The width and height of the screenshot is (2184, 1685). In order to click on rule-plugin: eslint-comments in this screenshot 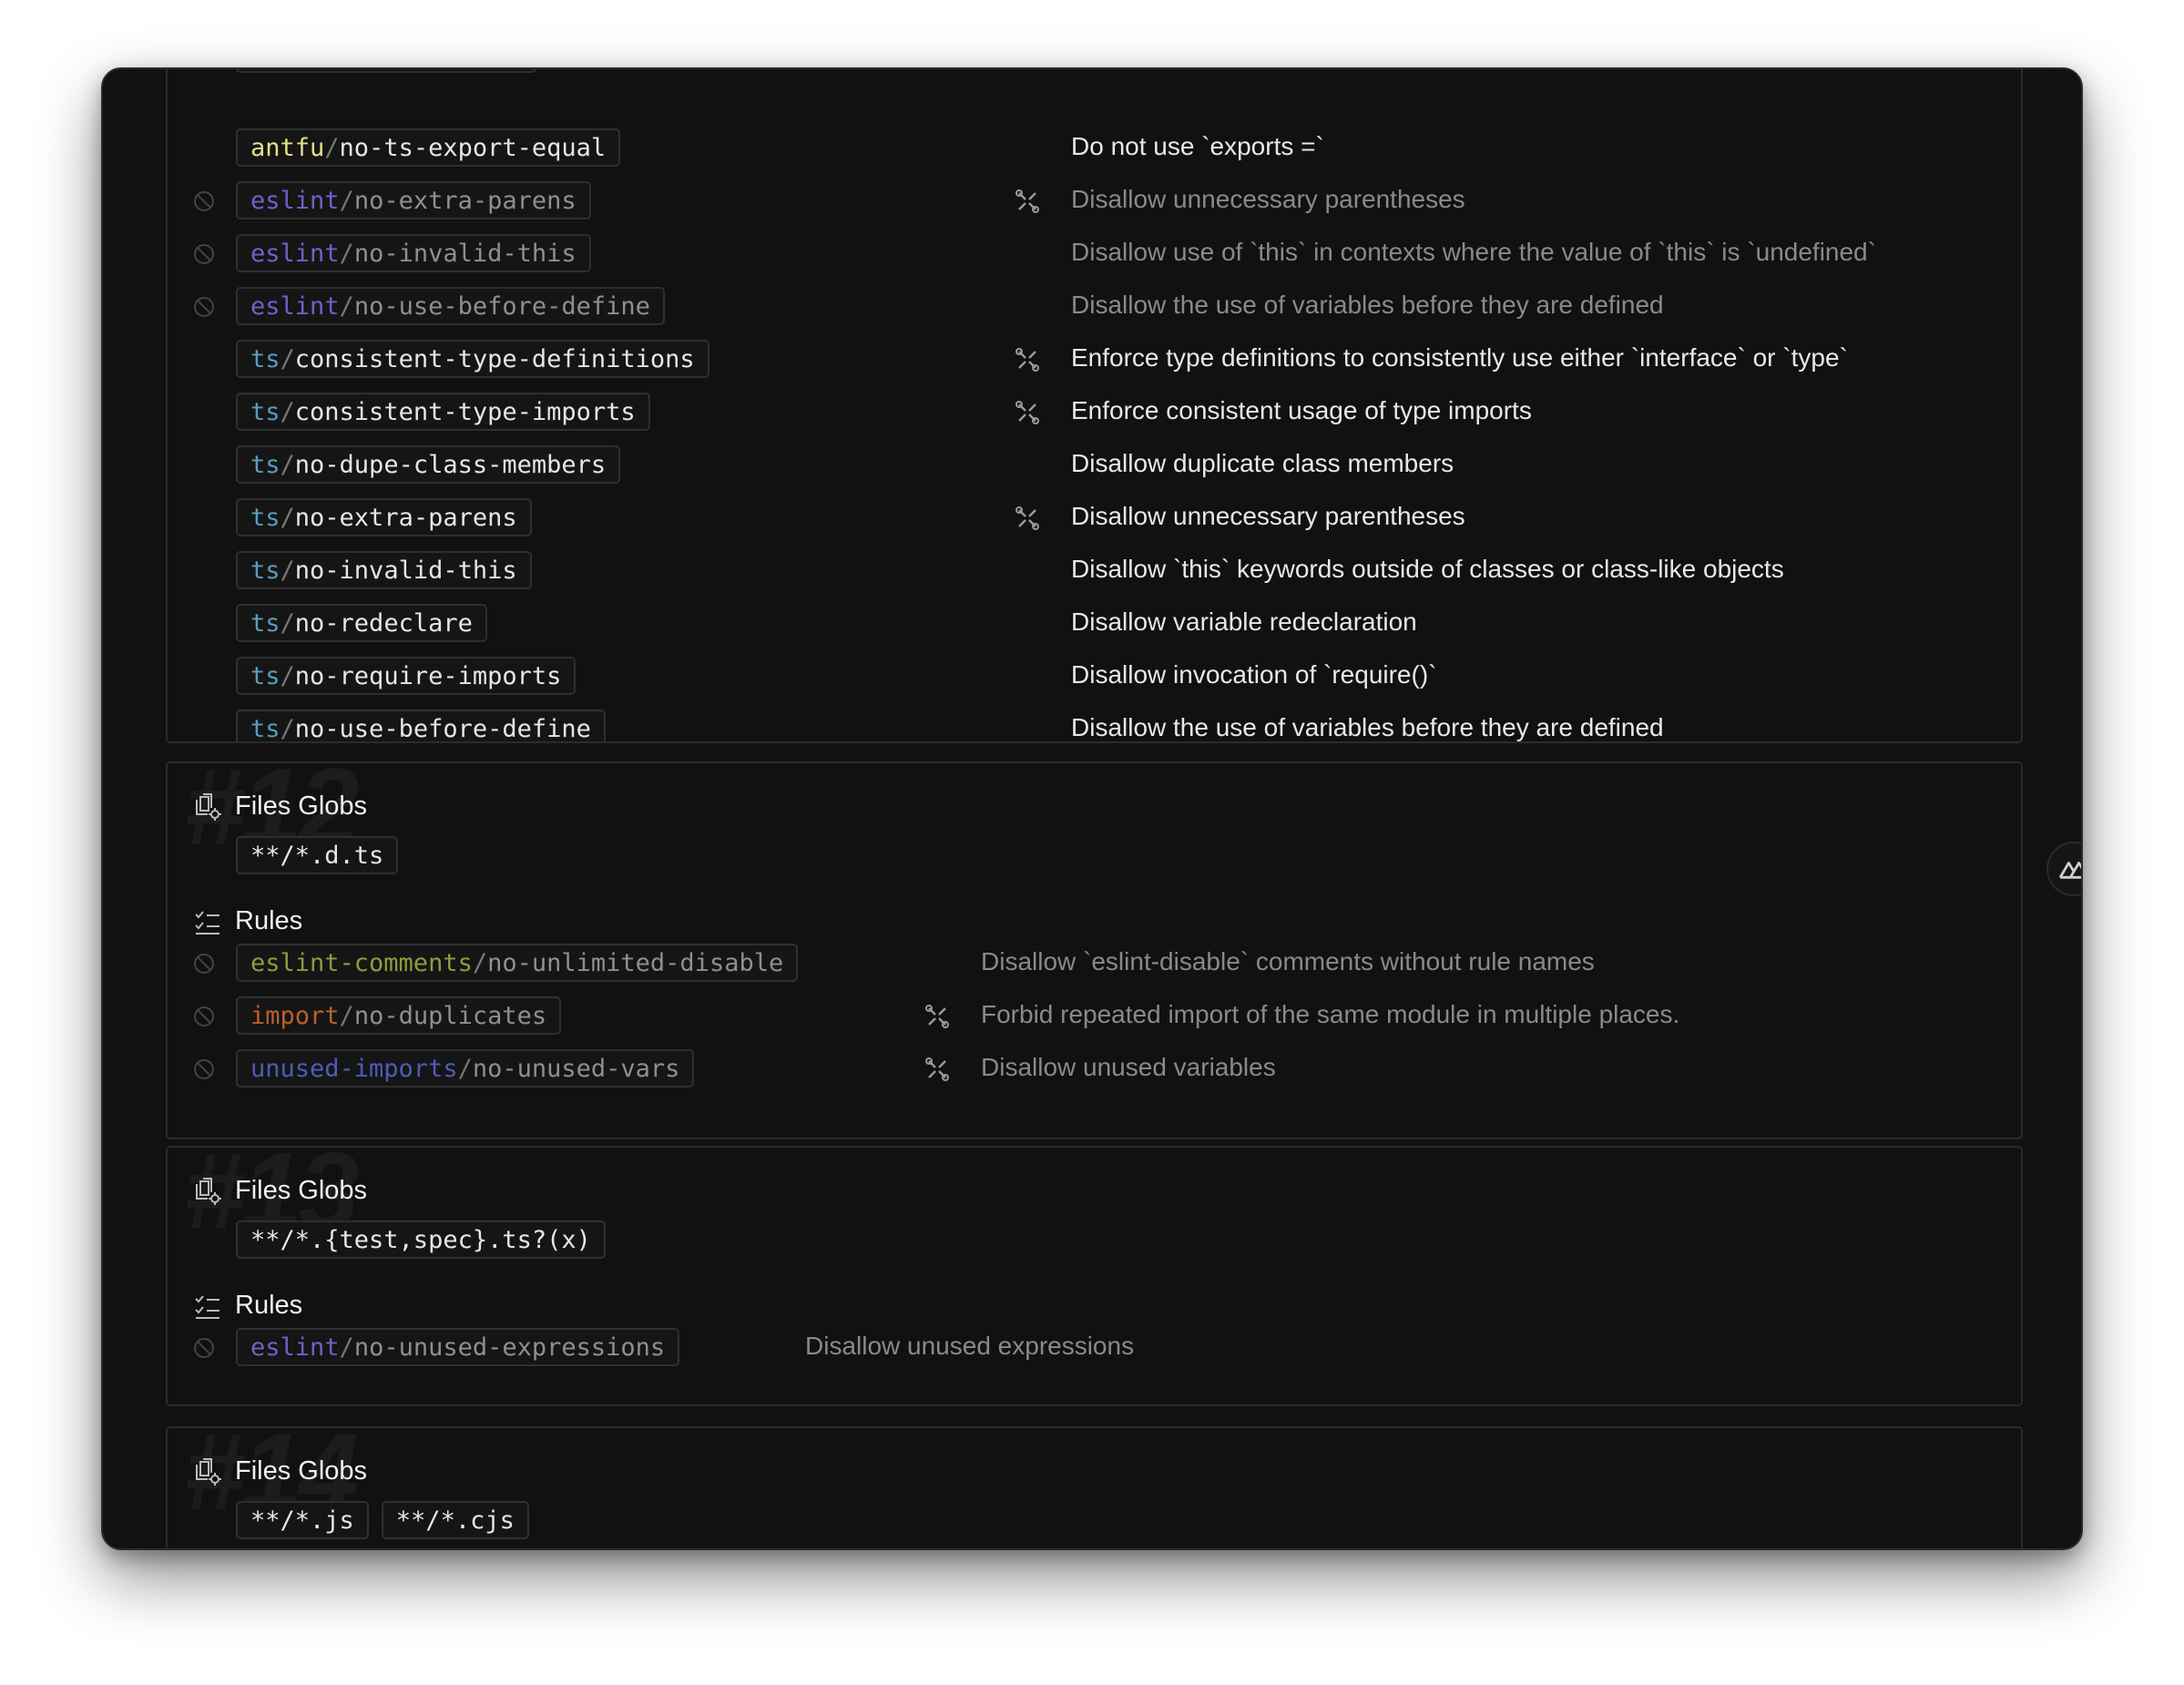, I will do `click(362, 962)`.